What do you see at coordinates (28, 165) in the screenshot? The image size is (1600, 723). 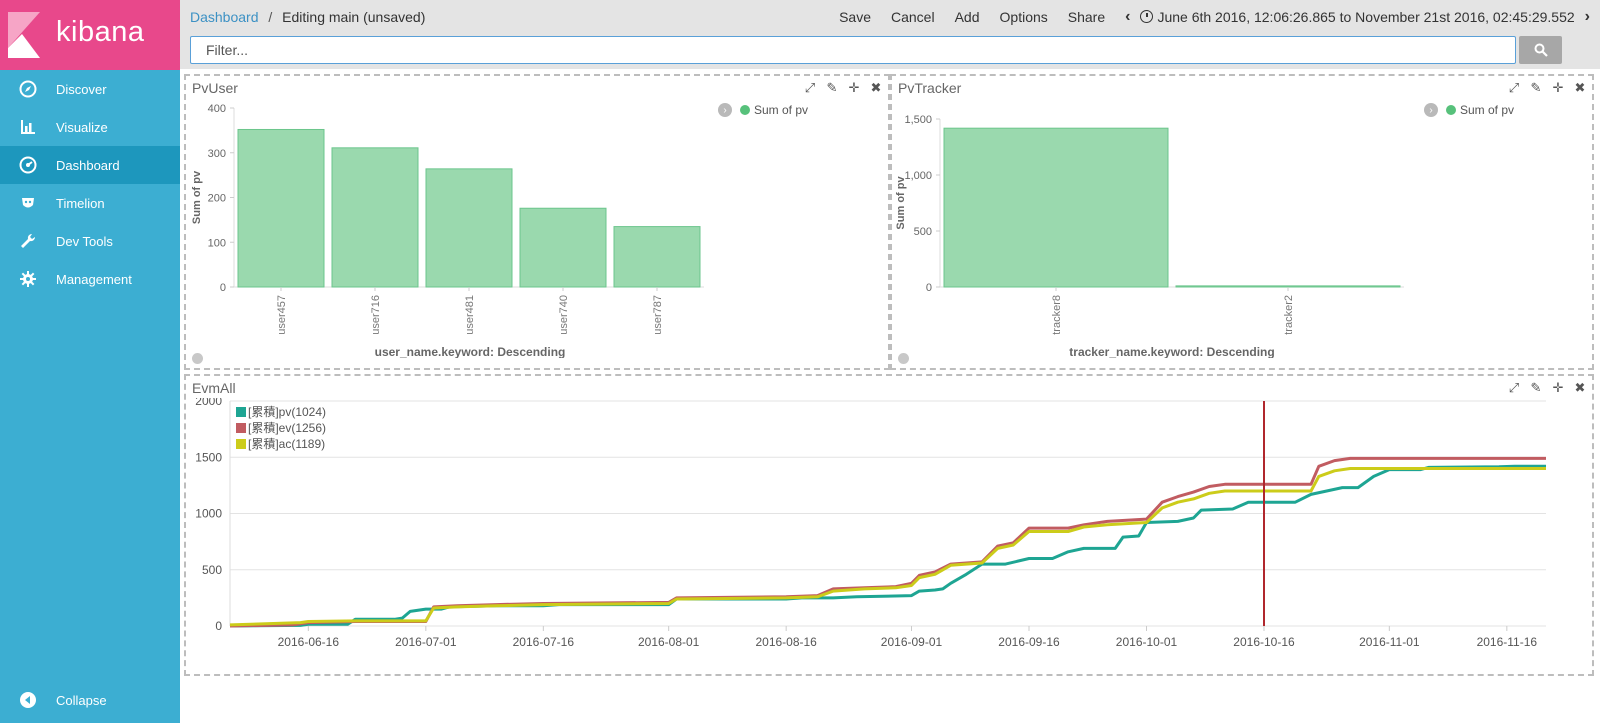 I see `dashboard-icon` at bounding box center [28, 165].